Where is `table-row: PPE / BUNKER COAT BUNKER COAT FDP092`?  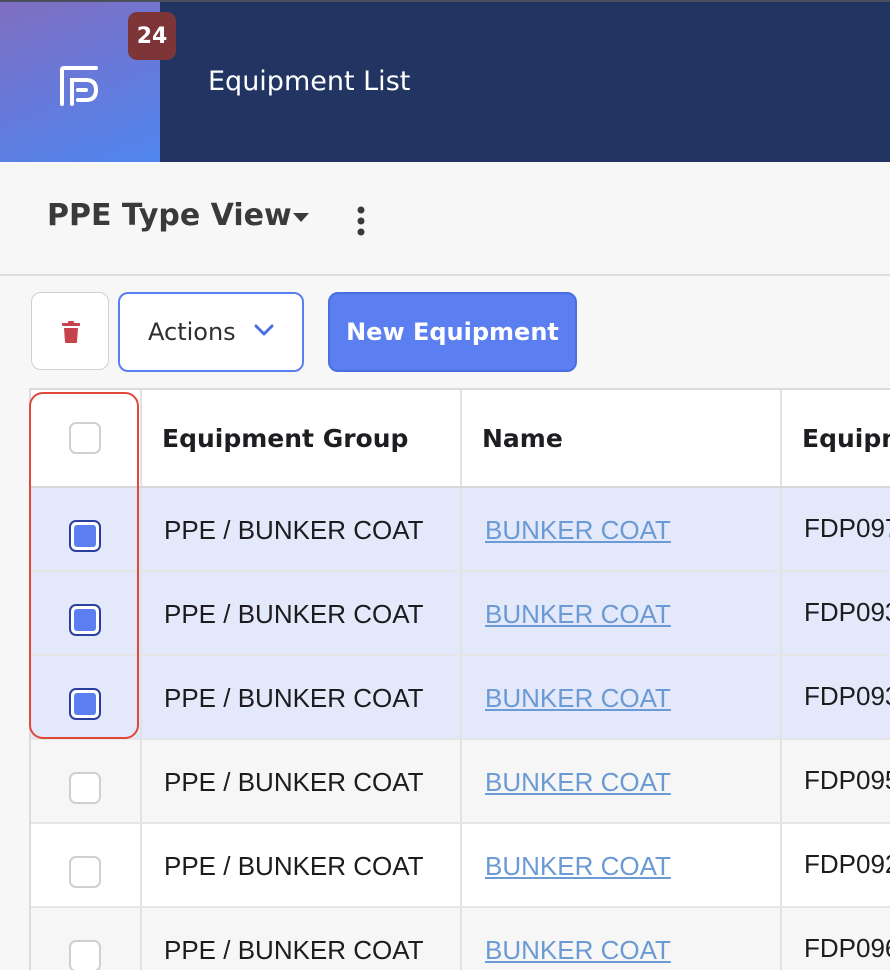 table-row: PPE / BUNKER COAT BUNKER COAT FDP092 is located at coordinates (460, 866).